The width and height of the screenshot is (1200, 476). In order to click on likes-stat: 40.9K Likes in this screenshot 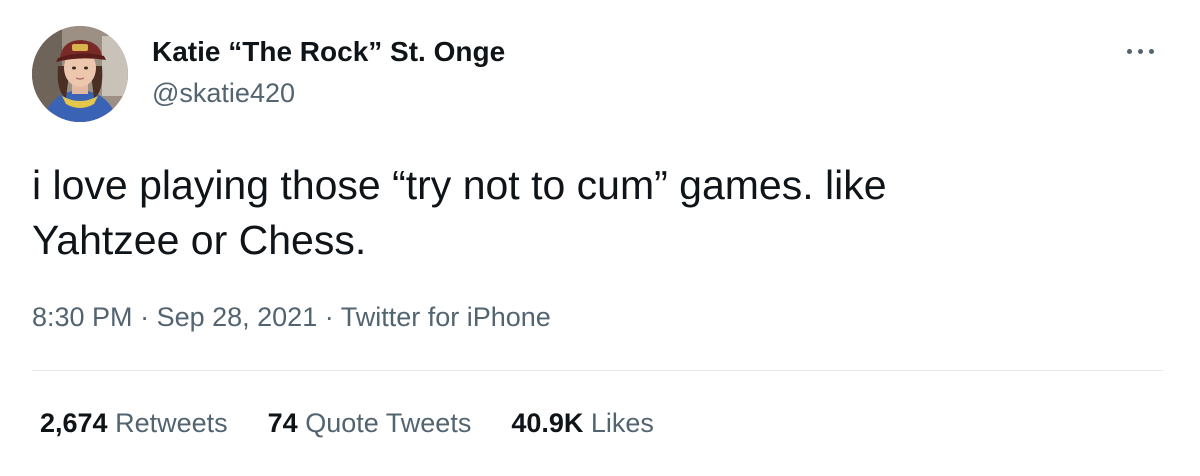, I will do `click(582, 423)`.